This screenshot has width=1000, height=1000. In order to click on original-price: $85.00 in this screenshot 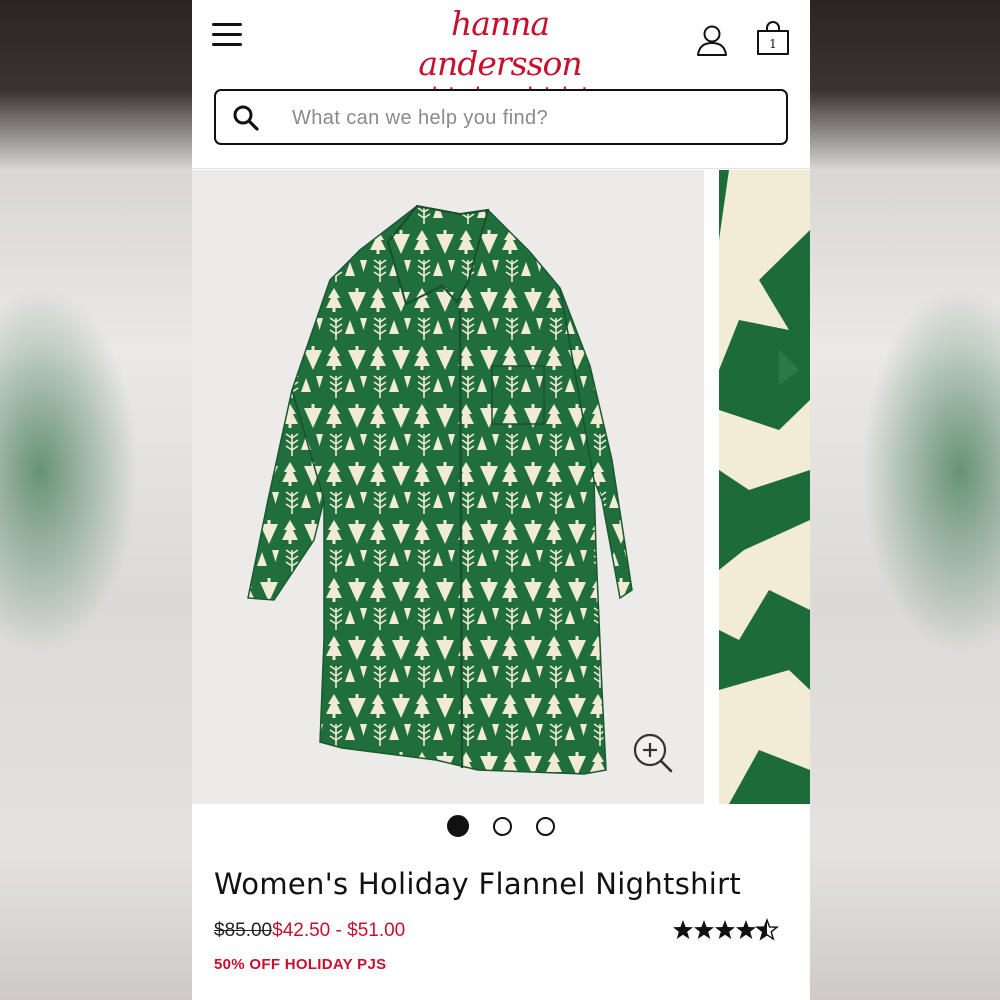, I will do `click(243, 930)`.